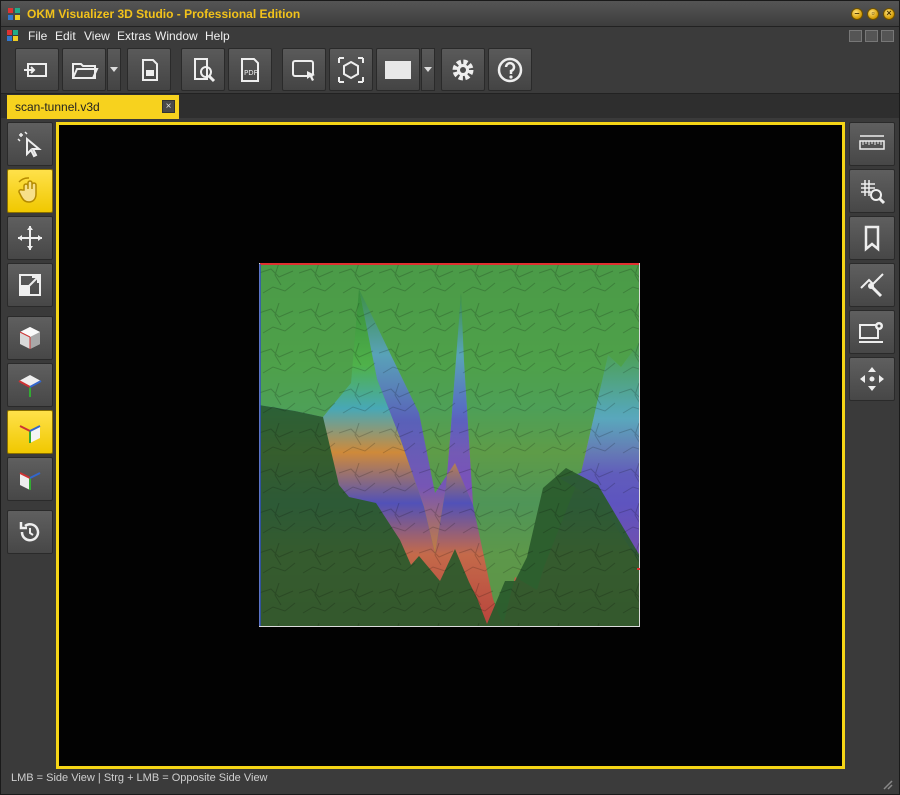 This screenshot has width=900, height=795. I want to click on side-view-icon, so click(30, 434).